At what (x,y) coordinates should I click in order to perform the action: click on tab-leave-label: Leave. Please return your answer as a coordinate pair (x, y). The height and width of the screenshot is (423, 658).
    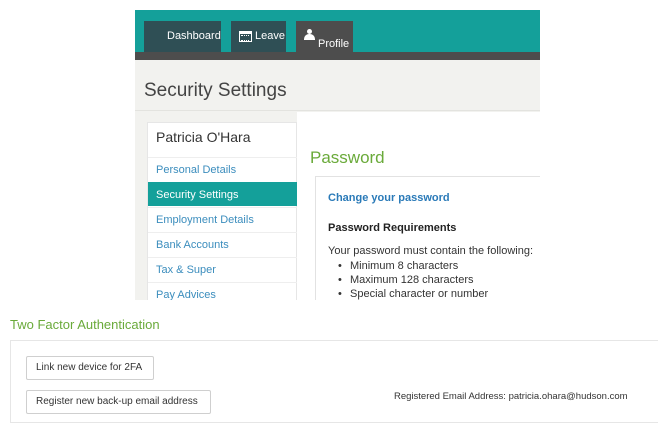
    Looking at the image, I should click on (270, 36).